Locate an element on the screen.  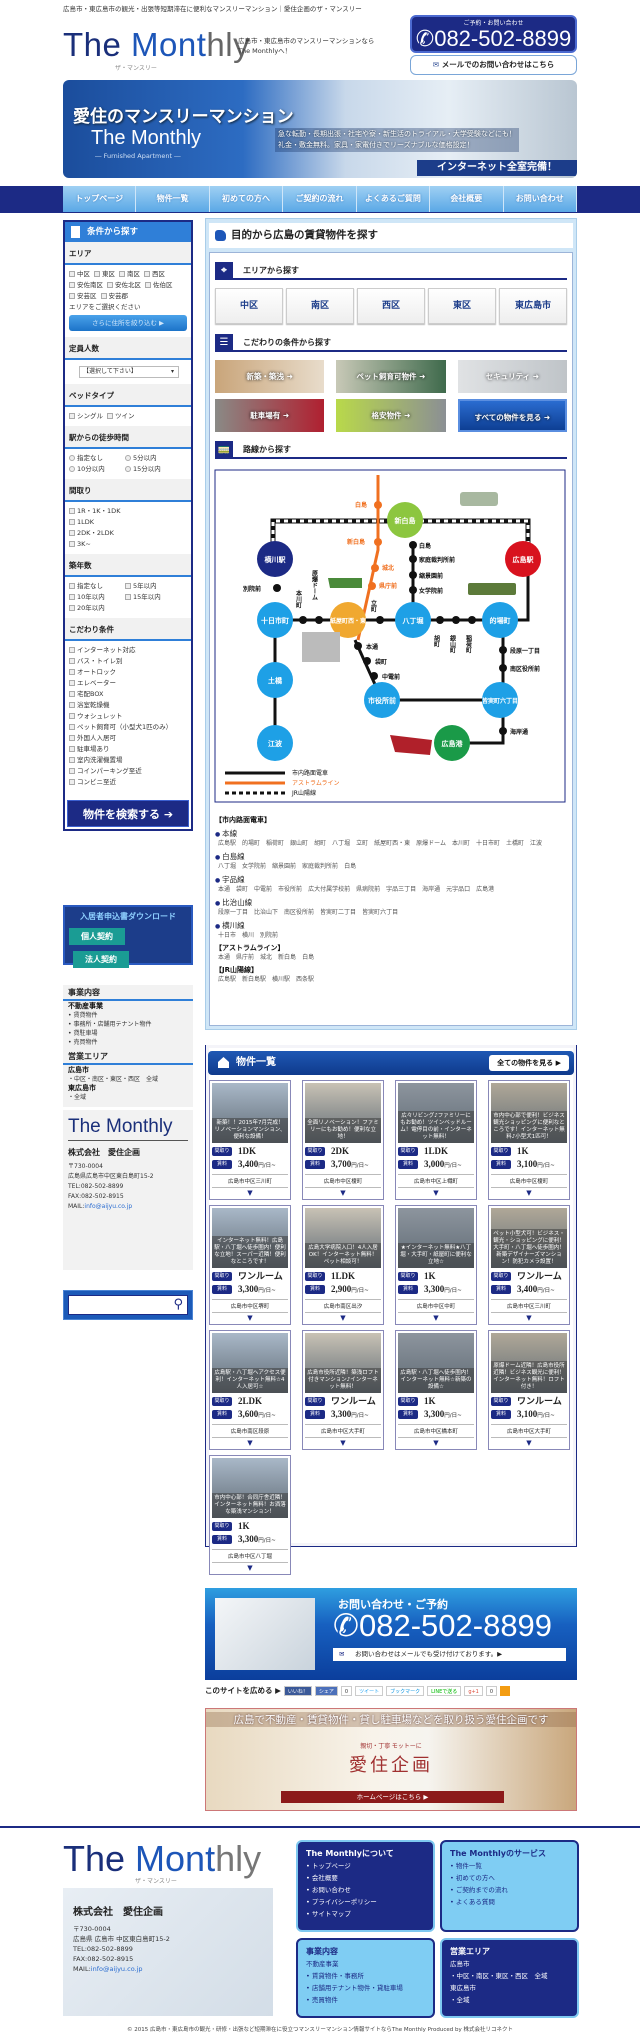
station-link: 江波 is located at coordinates (536, 843).